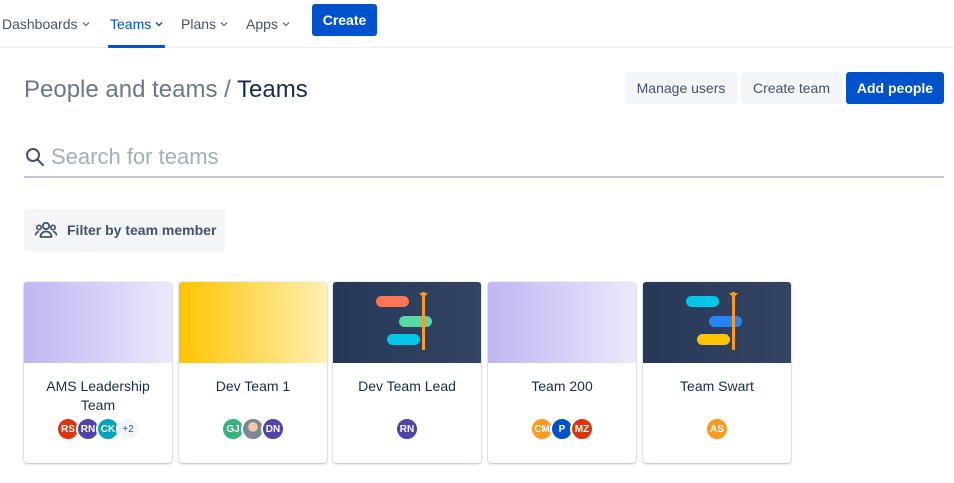 This screenshot has height=483, width=954. I want to click on page-title: People and teams / Teams, so click(166, 90).